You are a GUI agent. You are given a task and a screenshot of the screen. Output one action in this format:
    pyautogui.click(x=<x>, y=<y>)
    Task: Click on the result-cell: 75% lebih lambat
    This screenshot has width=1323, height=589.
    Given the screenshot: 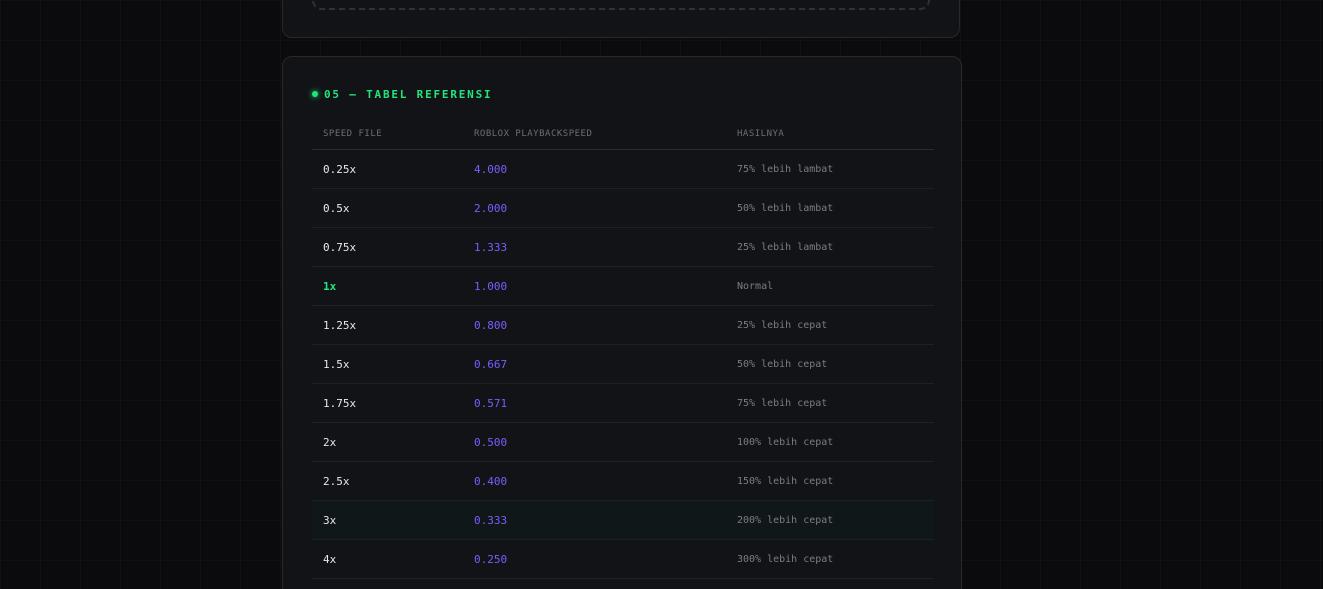 What is the action you would take?
    pyautogui.click(x=785, y=169)
    